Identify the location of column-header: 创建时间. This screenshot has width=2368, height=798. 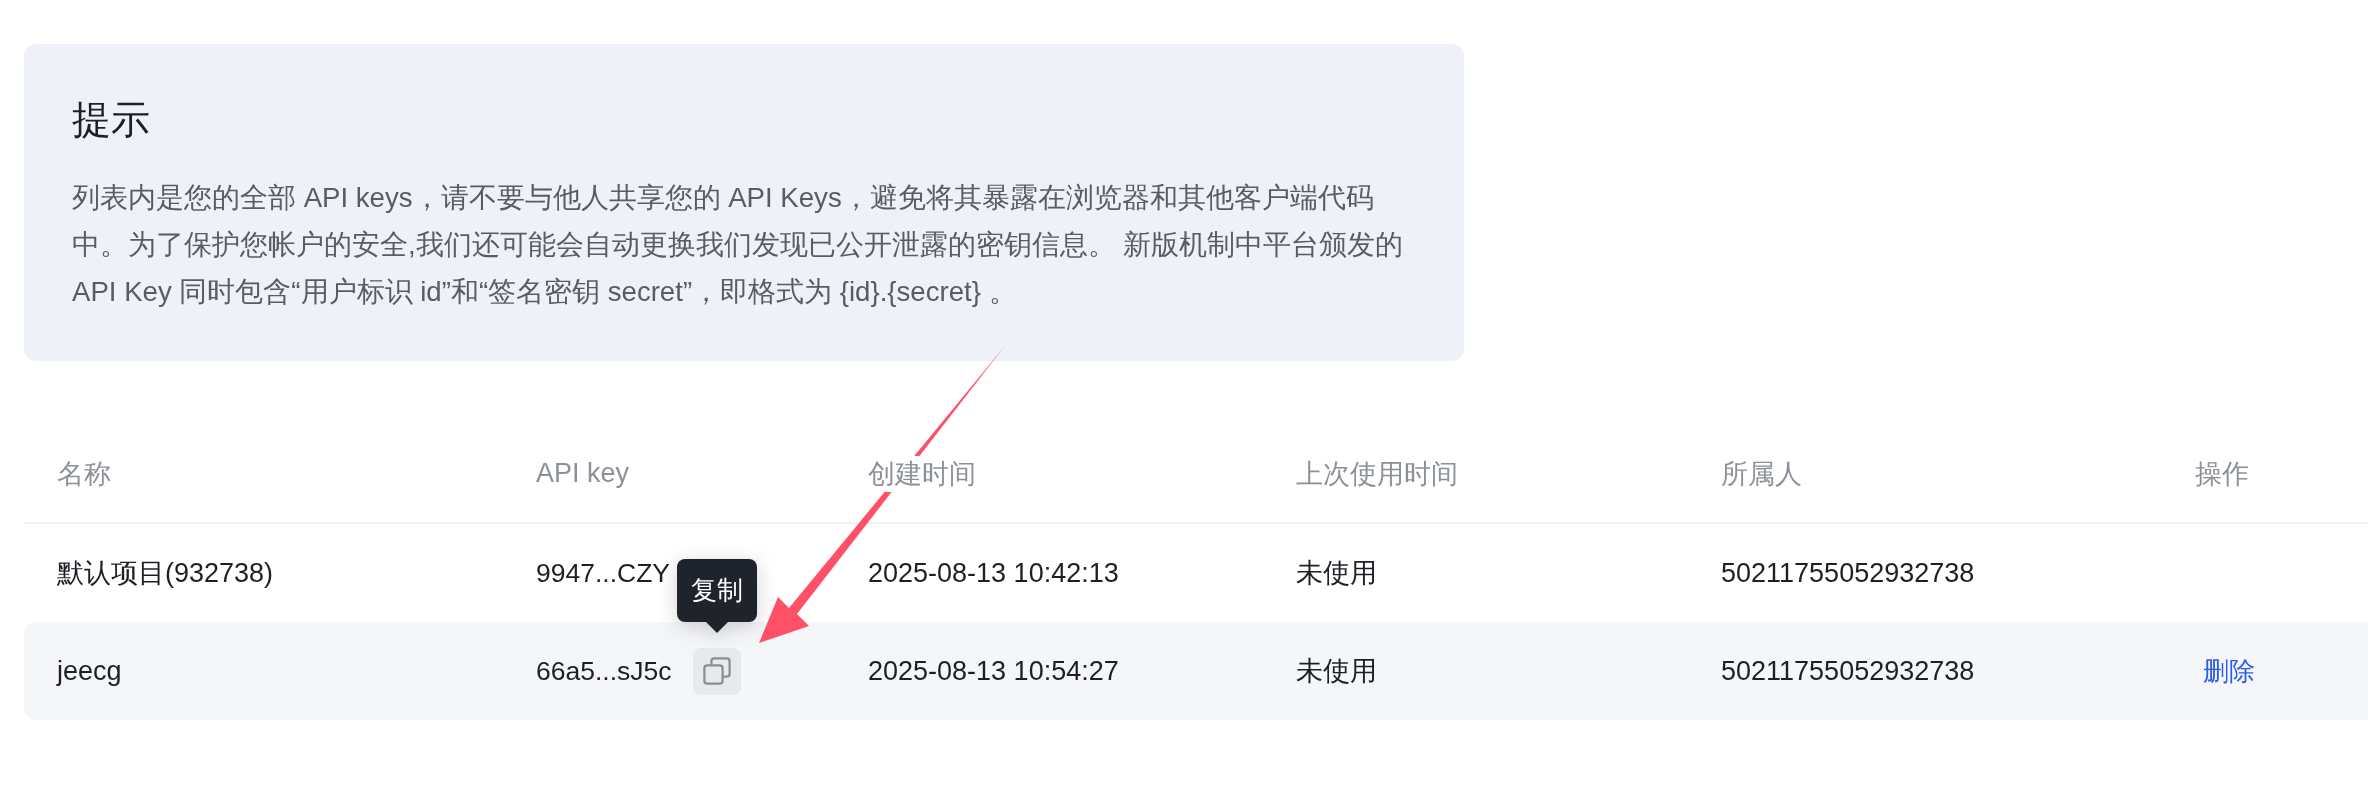
(922, 473).